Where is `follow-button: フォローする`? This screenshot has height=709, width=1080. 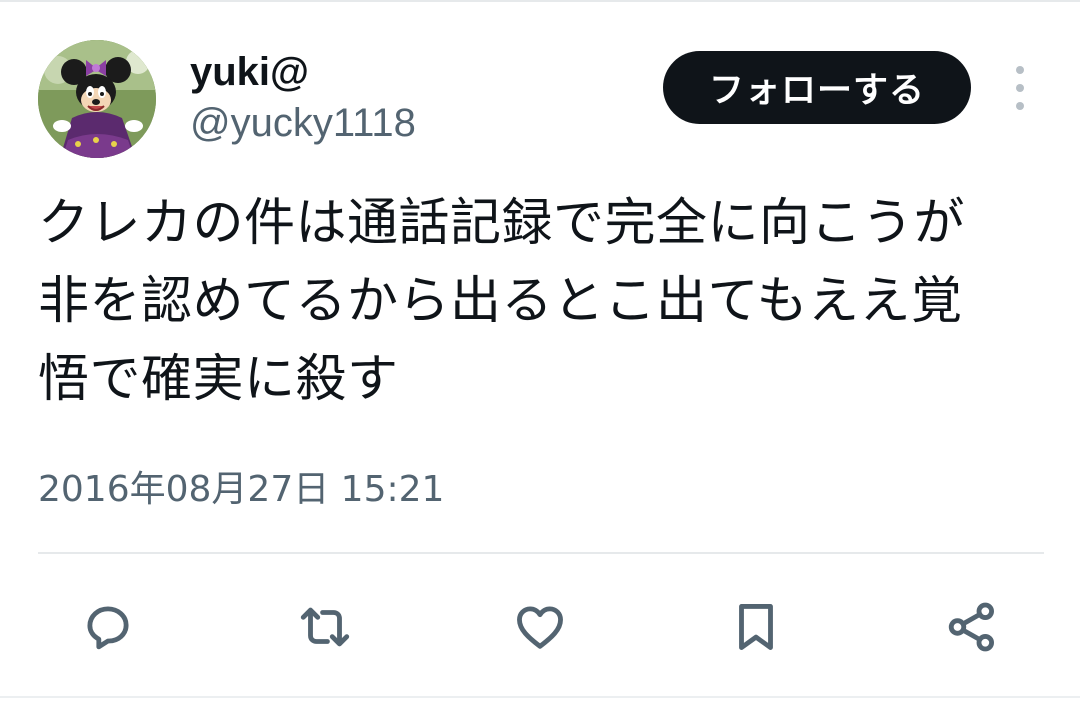 follow-button: フォローする is located at coordinates (817, 87).